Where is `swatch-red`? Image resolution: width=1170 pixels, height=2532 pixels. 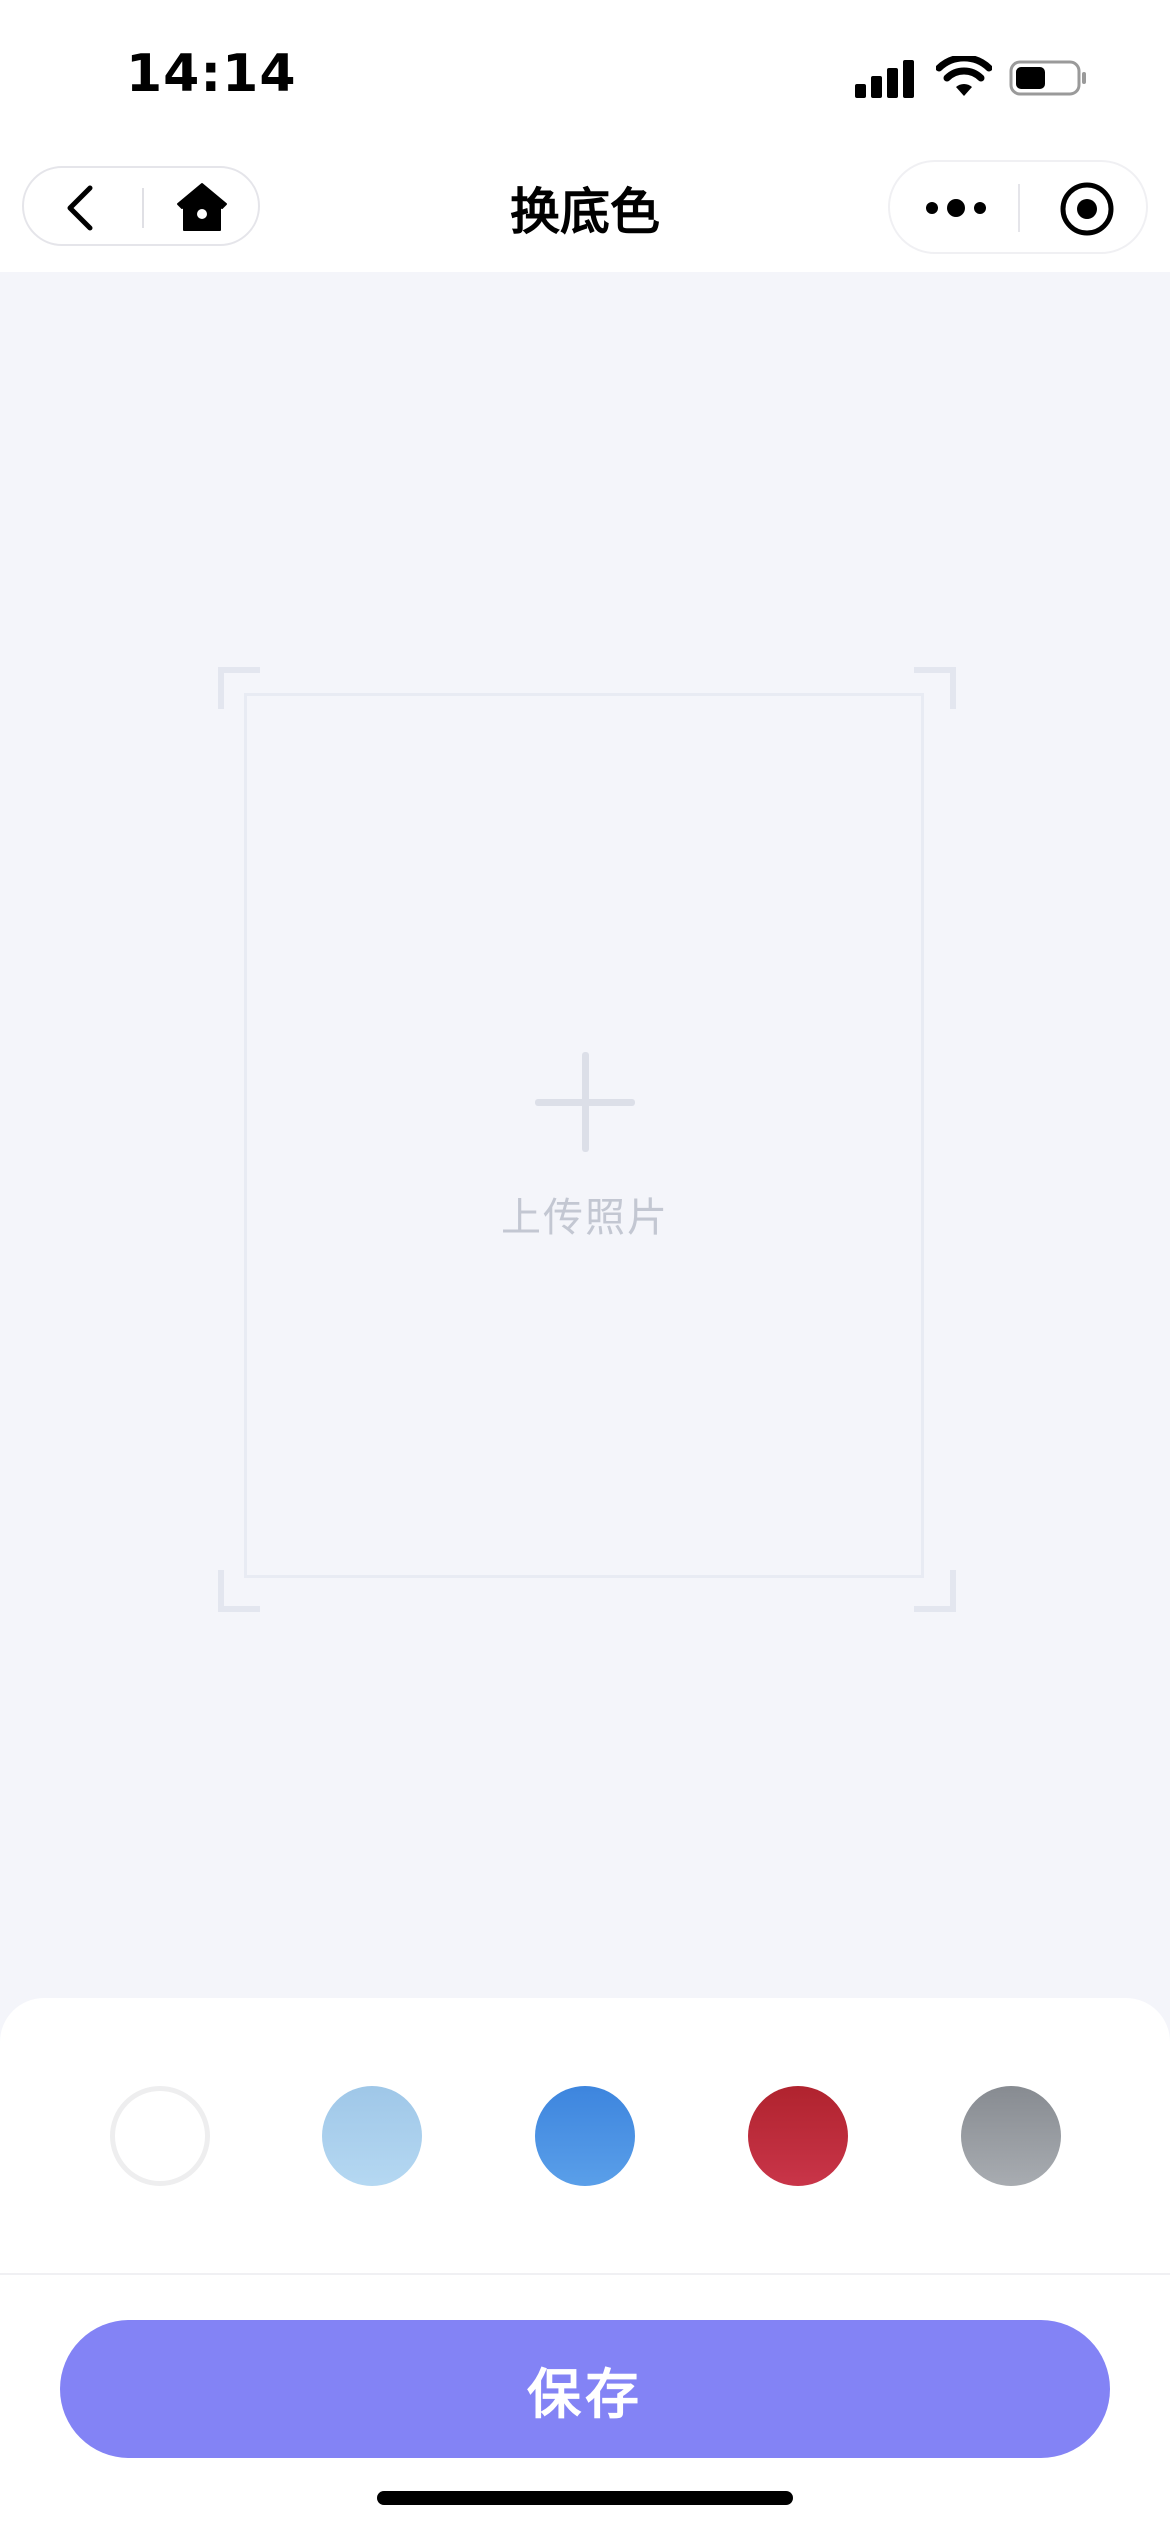 swatch-red is located at coordinates (798, 2136).